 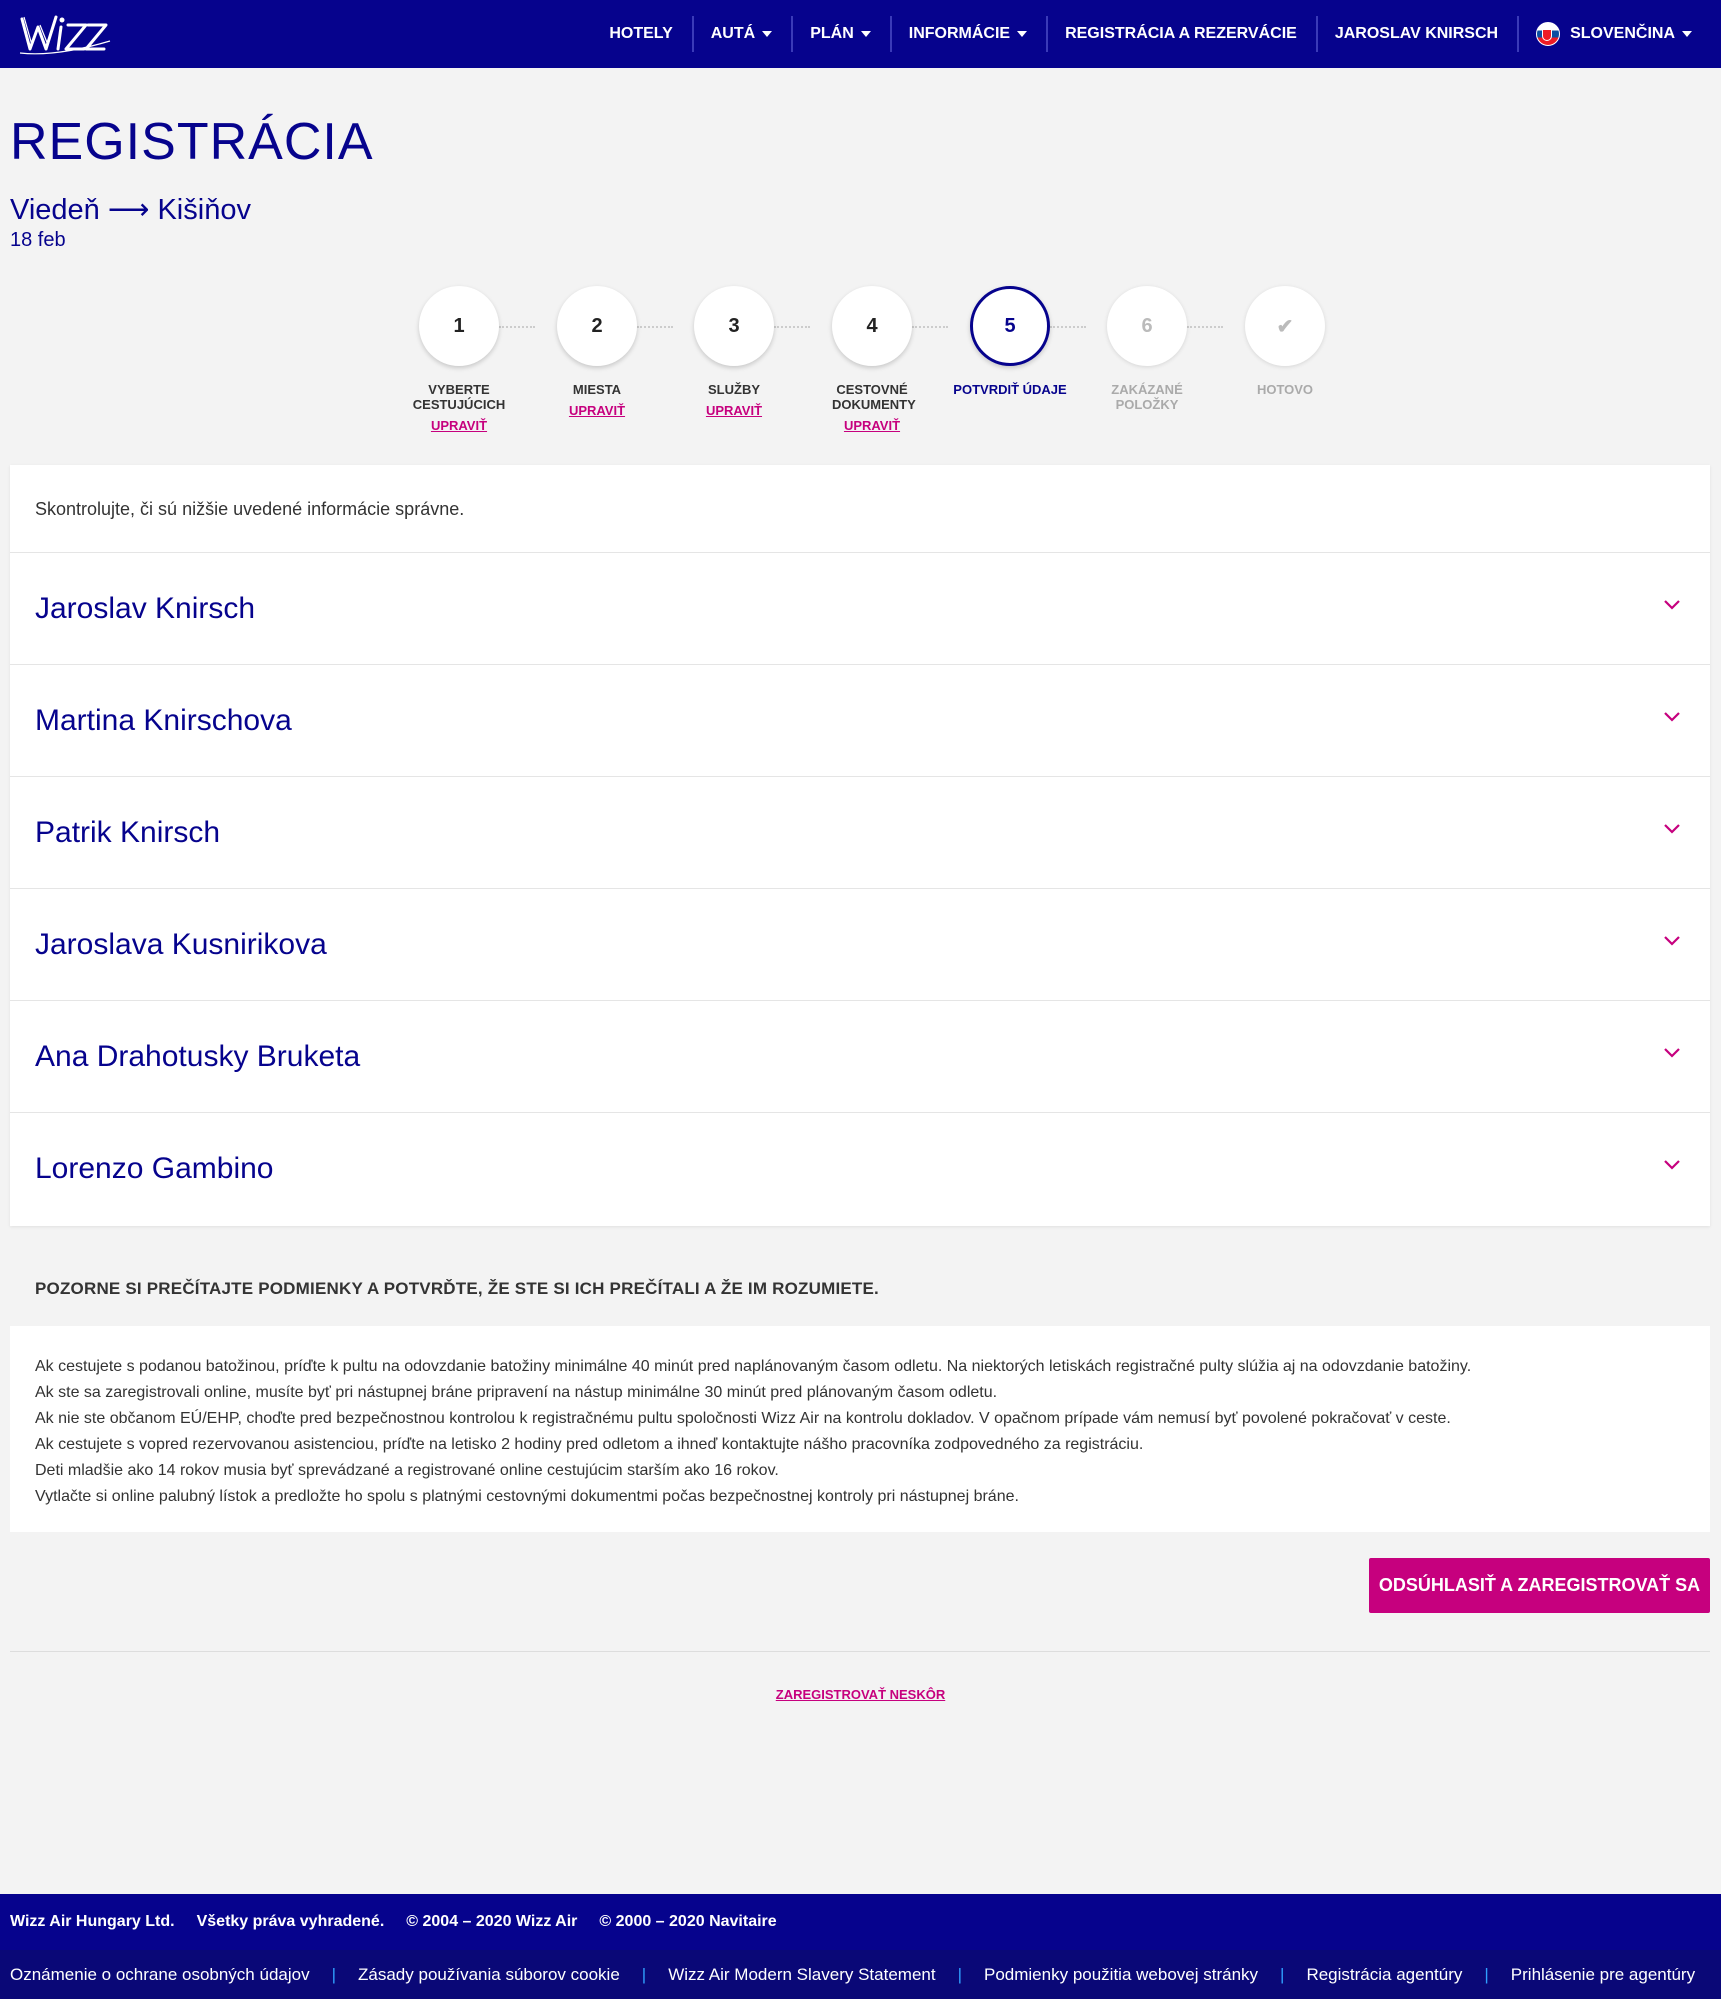 I want to click on nav-user-name: Jaroslav Knirsch, so click(x=1416, y=33).